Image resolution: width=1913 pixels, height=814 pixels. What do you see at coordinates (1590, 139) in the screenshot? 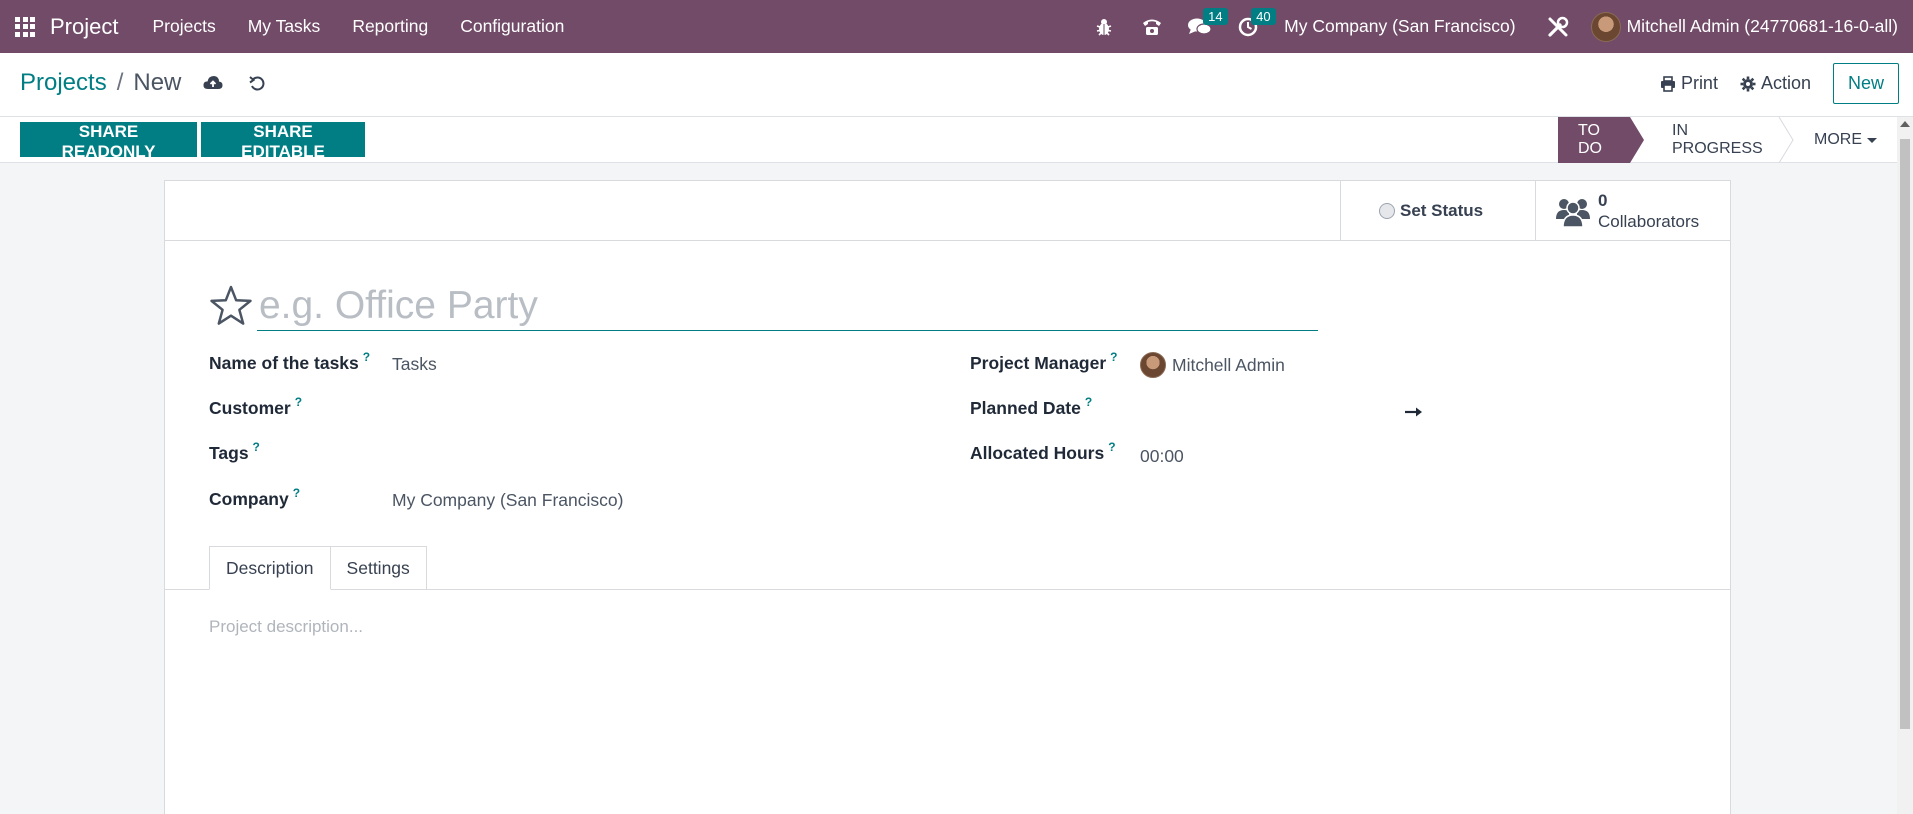
I see `stage-todo-label: TO DO` at bounding box center [1590, 139].